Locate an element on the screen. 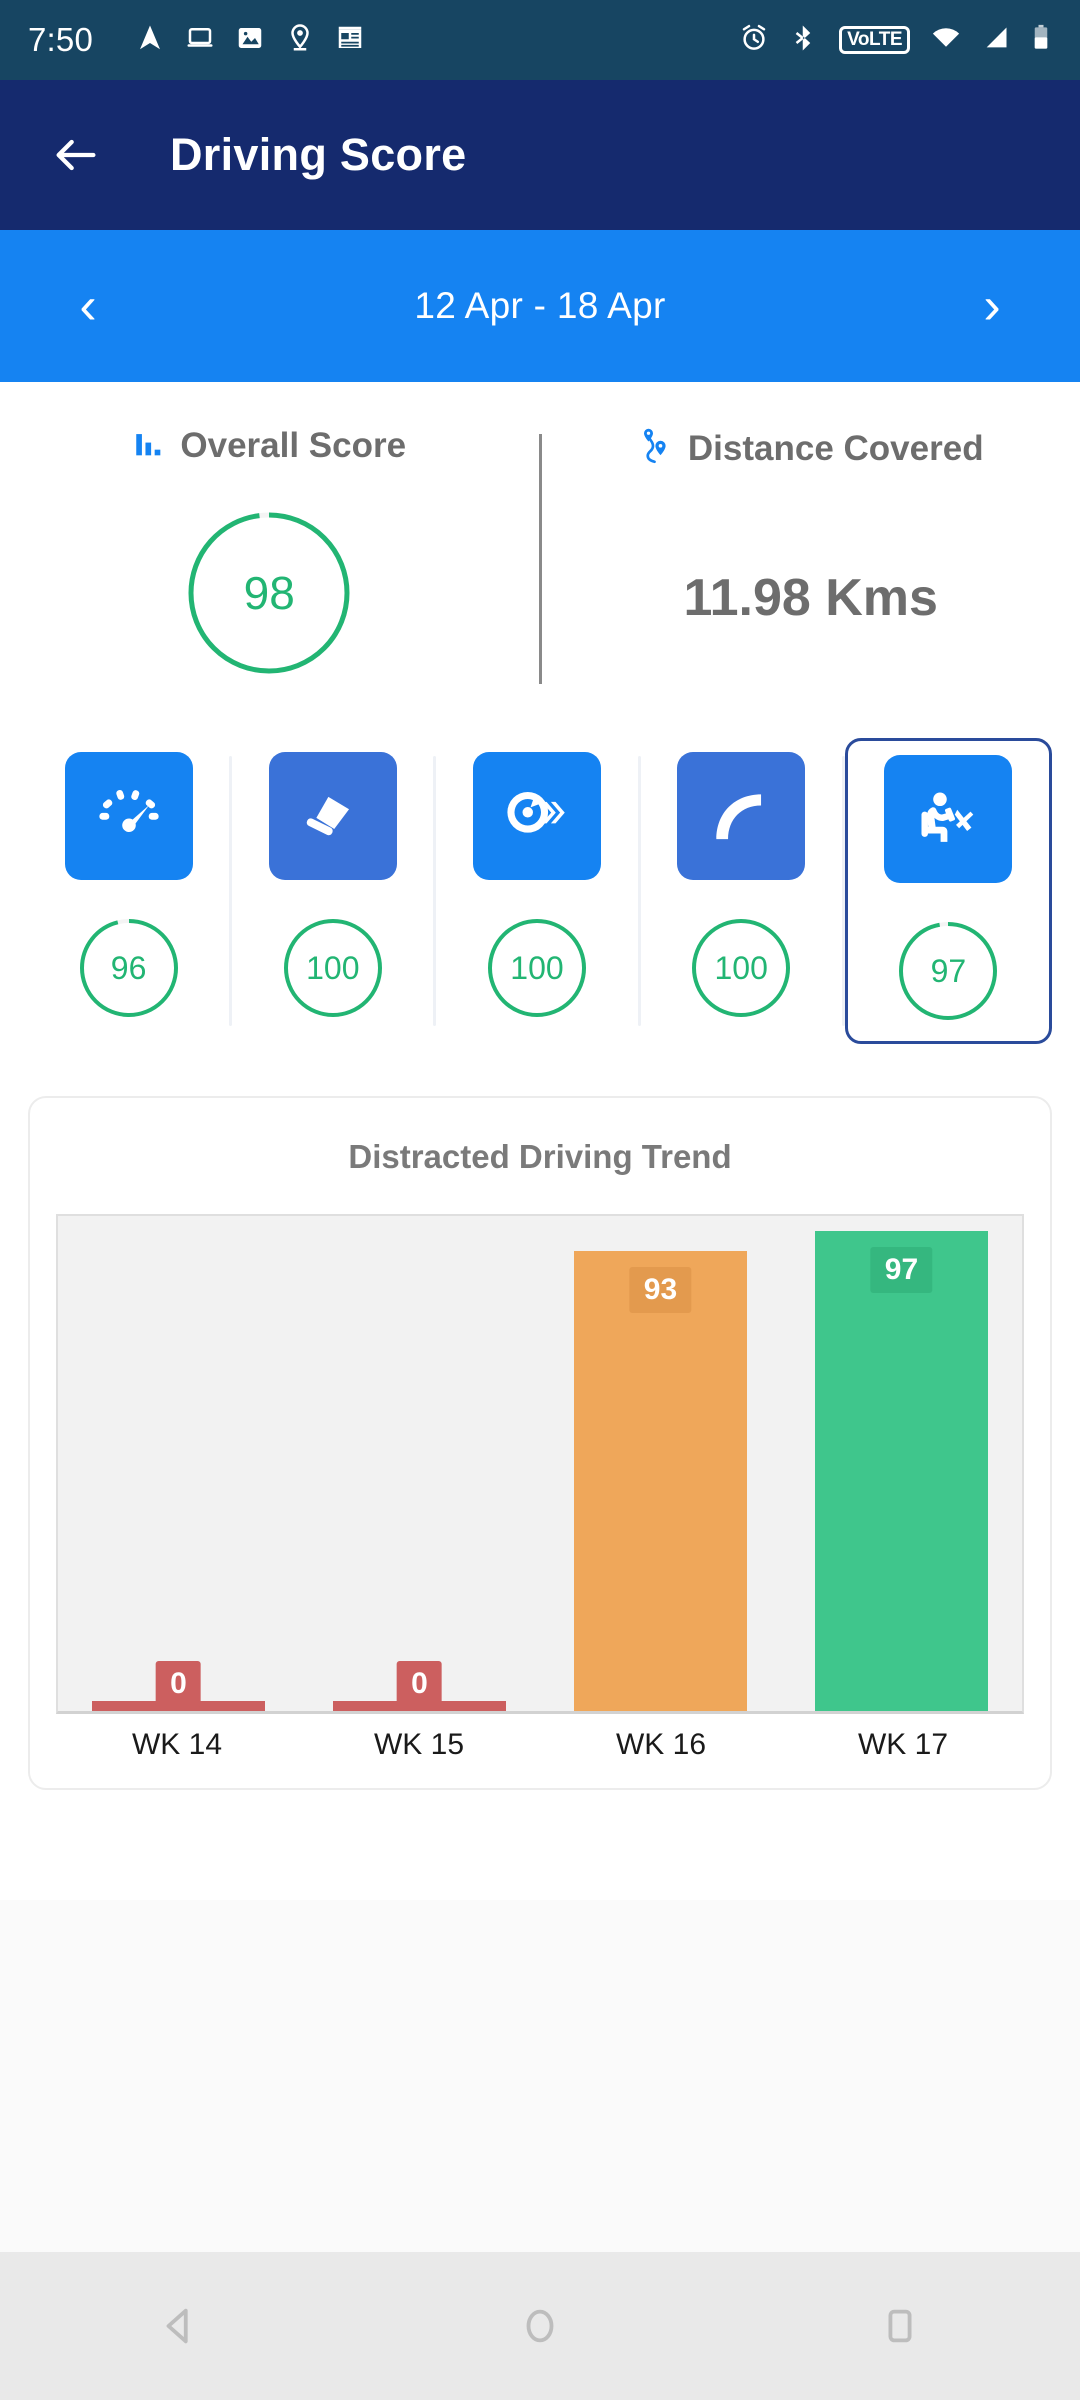  status-bar: 7:50 VoLTE is located at coordinates (540, 40).